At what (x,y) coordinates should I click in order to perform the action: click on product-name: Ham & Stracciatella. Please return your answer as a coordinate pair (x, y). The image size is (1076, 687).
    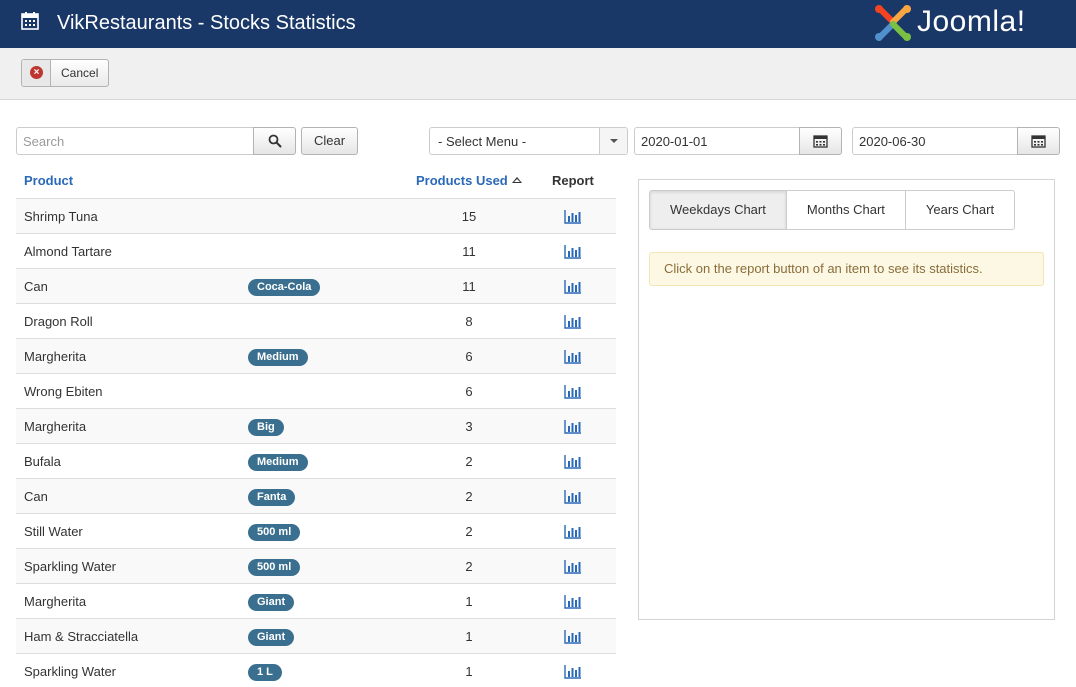
    Looking at the image, I should click on (81, 636).